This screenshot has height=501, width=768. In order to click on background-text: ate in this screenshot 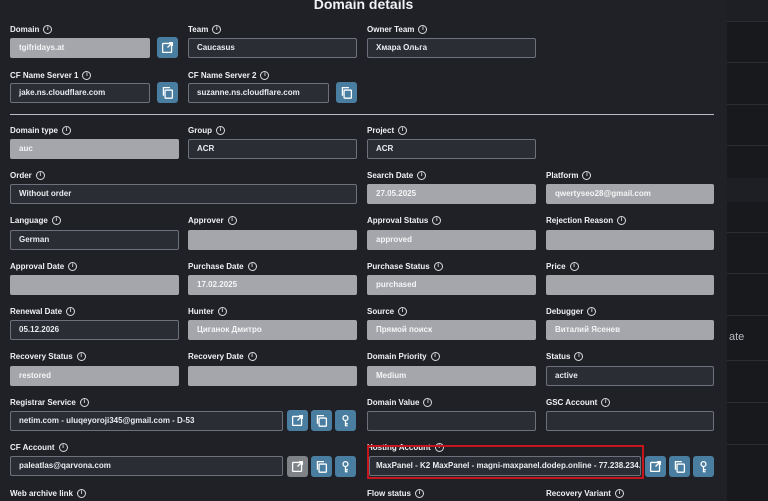, I will do `click(737, 337)`.